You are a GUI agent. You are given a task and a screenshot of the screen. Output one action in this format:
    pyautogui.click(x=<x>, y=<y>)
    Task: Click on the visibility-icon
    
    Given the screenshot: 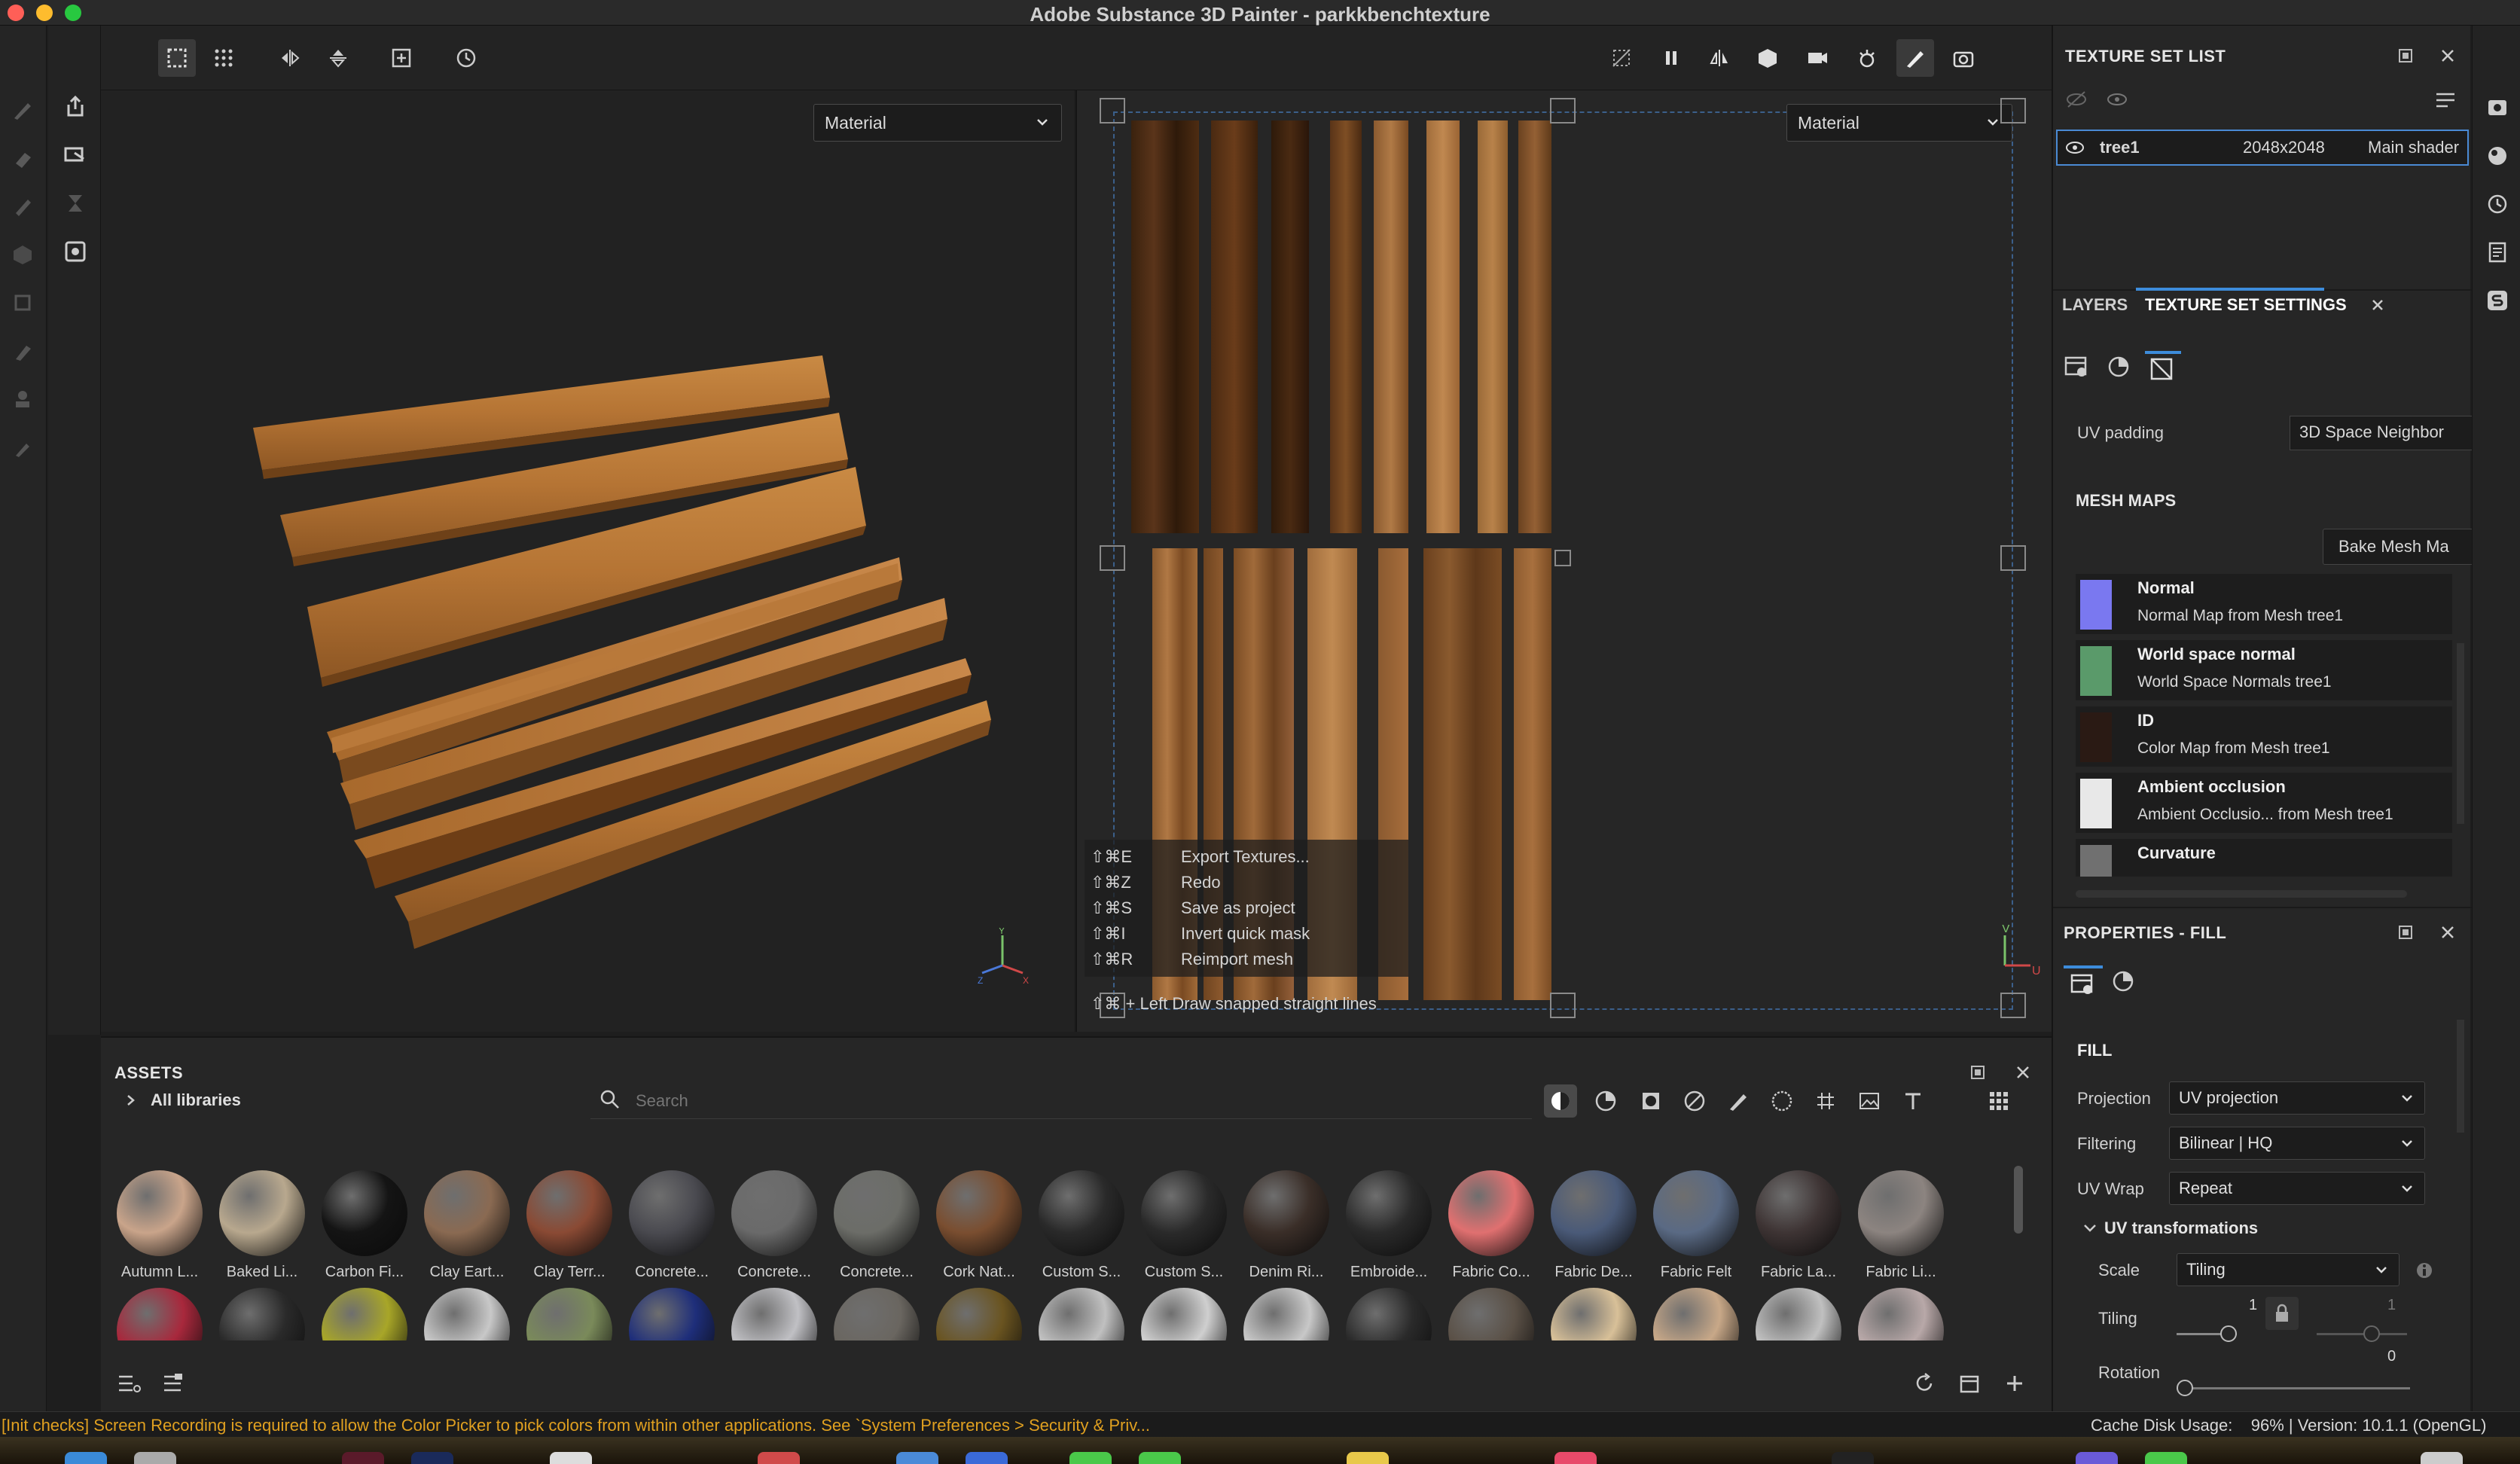 What is the action you would take?
    pyautogui.click(x=2117, y=101)
    